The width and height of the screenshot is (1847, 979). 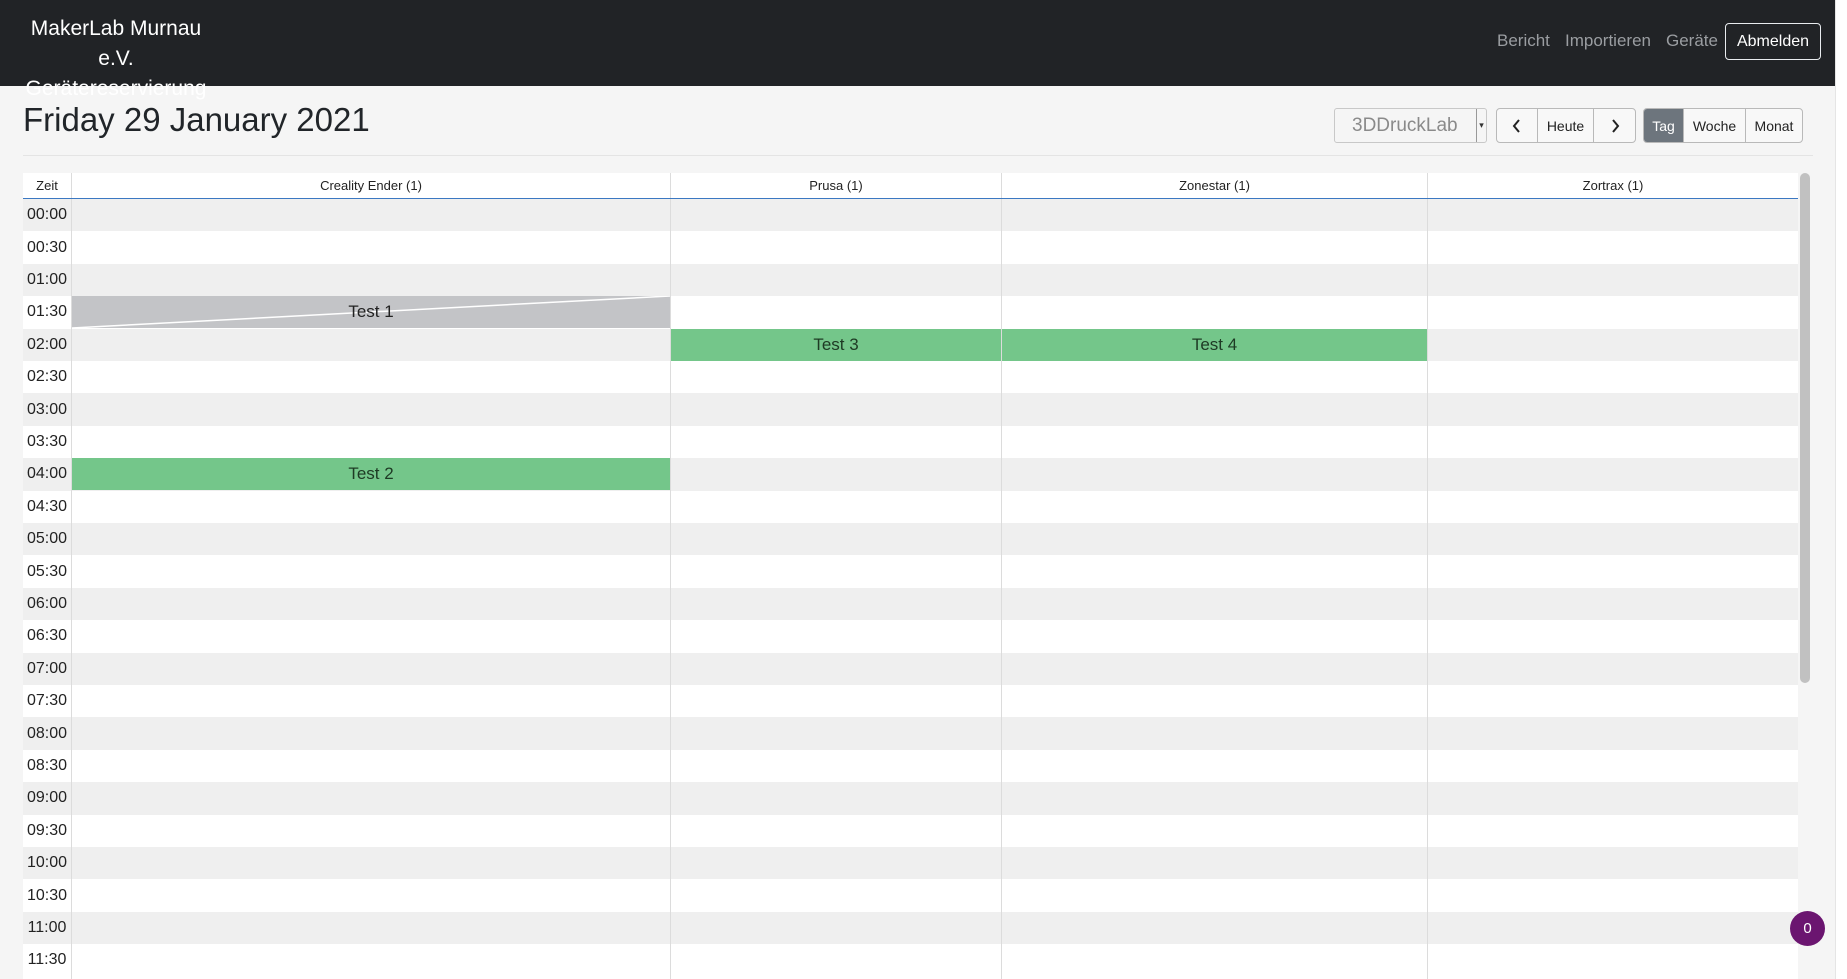 What do you see at coordinates (47, 441) in the screenshot?
I see `time-label: 03:30` at bounding box center [47, 441].